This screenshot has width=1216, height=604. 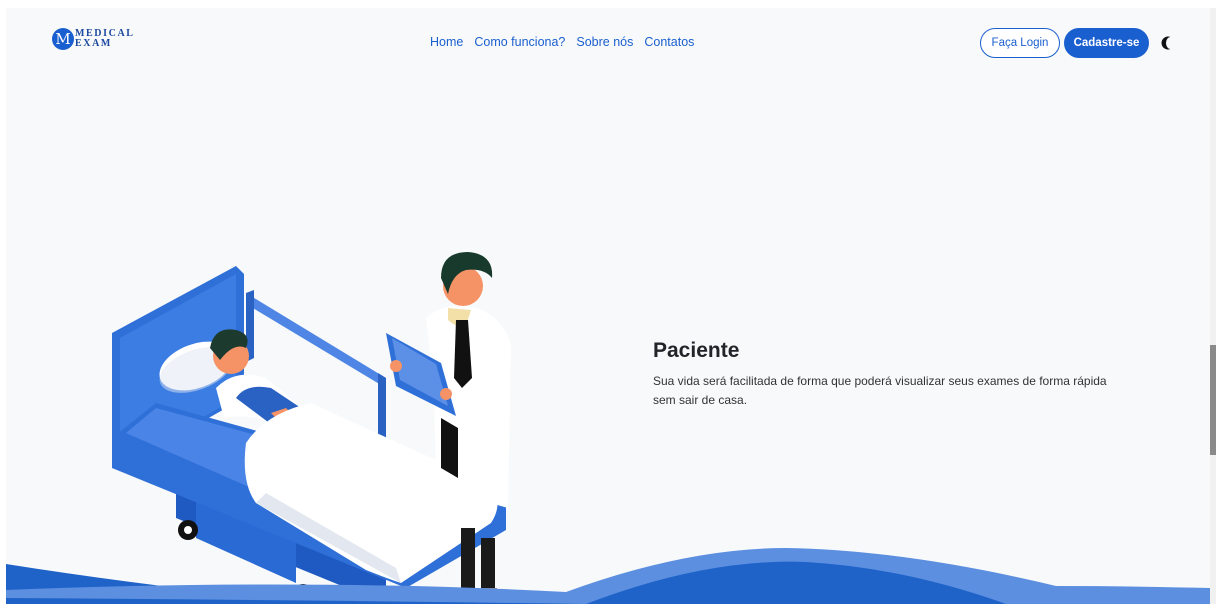 What do you see at coordinates (696, 350) in the screenshot?
I see `hero-title: Paciente` at bounding box center [696, 350].